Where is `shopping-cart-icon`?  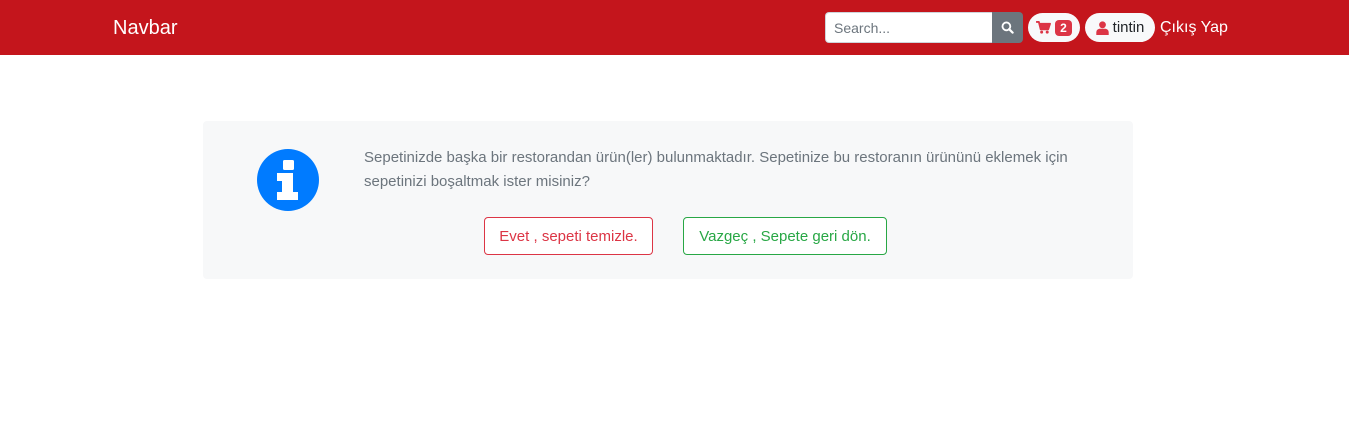
shopping-cart-icon is located at coordinates (1044, 27).